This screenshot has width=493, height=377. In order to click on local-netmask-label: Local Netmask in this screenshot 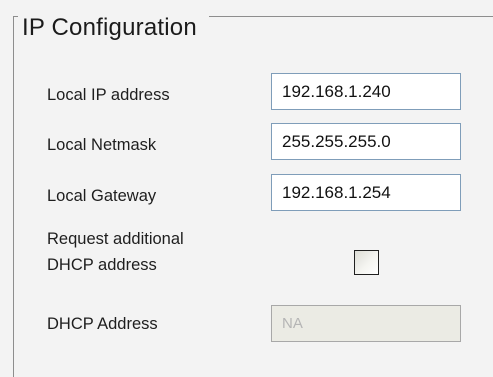, I will do `click(102, 145)`.